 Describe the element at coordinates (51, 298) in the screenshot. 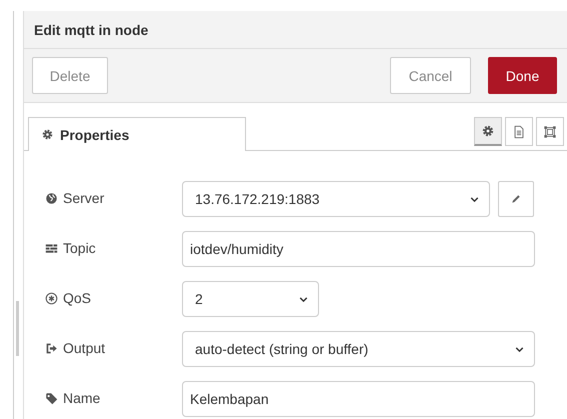

I see `asterisk-icon` at that location.